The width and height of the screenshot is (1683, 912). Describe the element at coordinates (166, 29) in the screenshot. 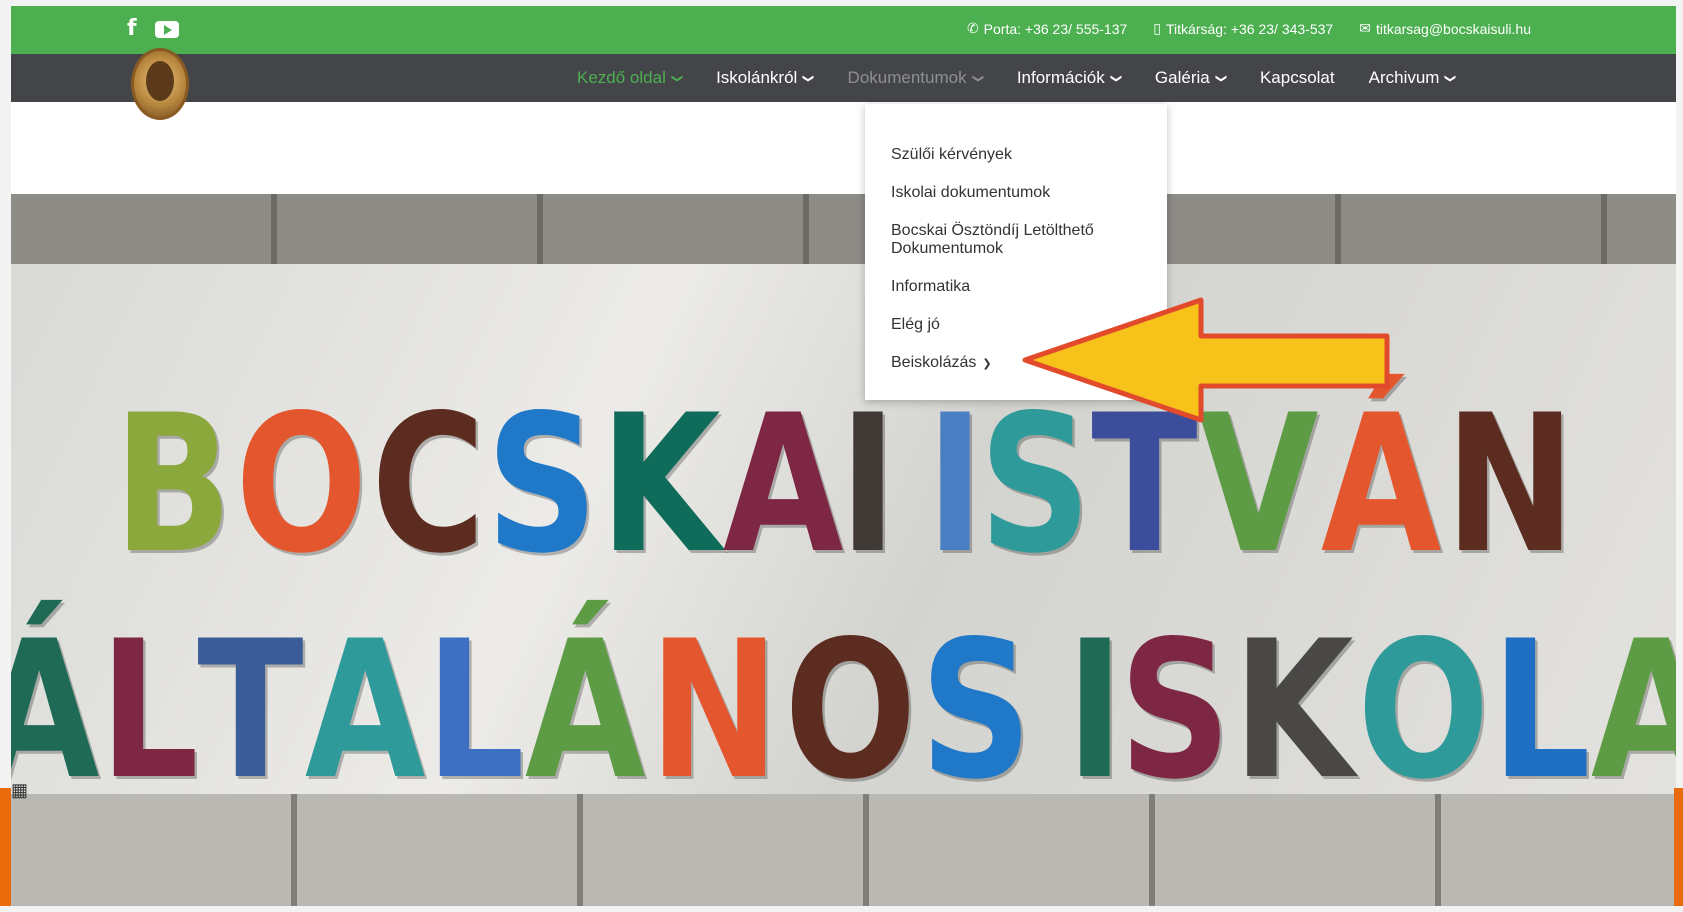

I see `youtube-icon` at that location.